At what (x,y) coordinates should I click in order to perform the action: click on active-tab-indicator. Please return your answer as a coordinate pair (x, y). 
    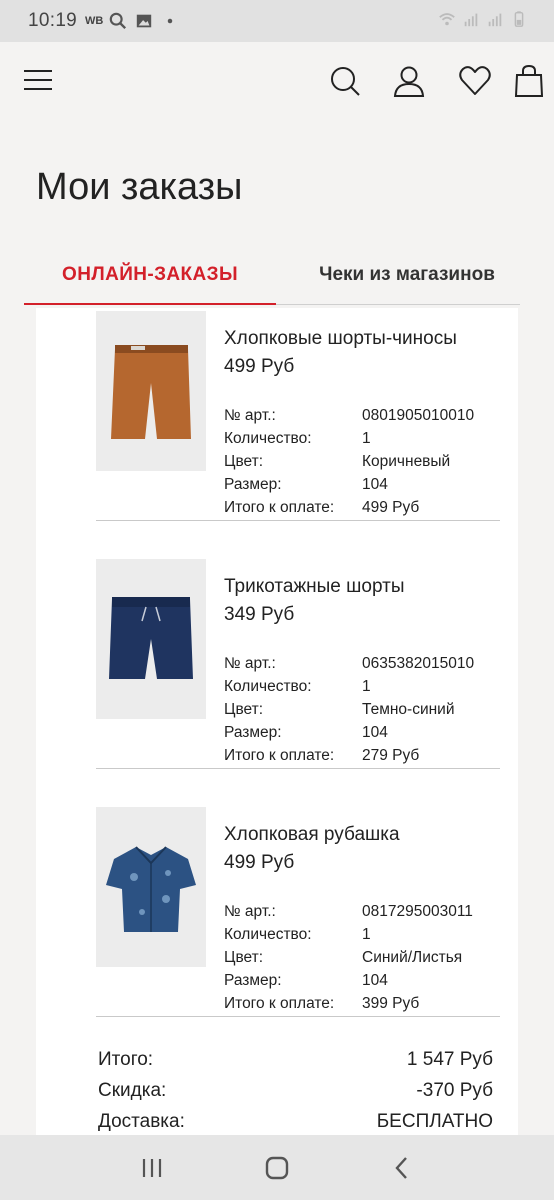
    Looking at the image, I should click on (150, 304).